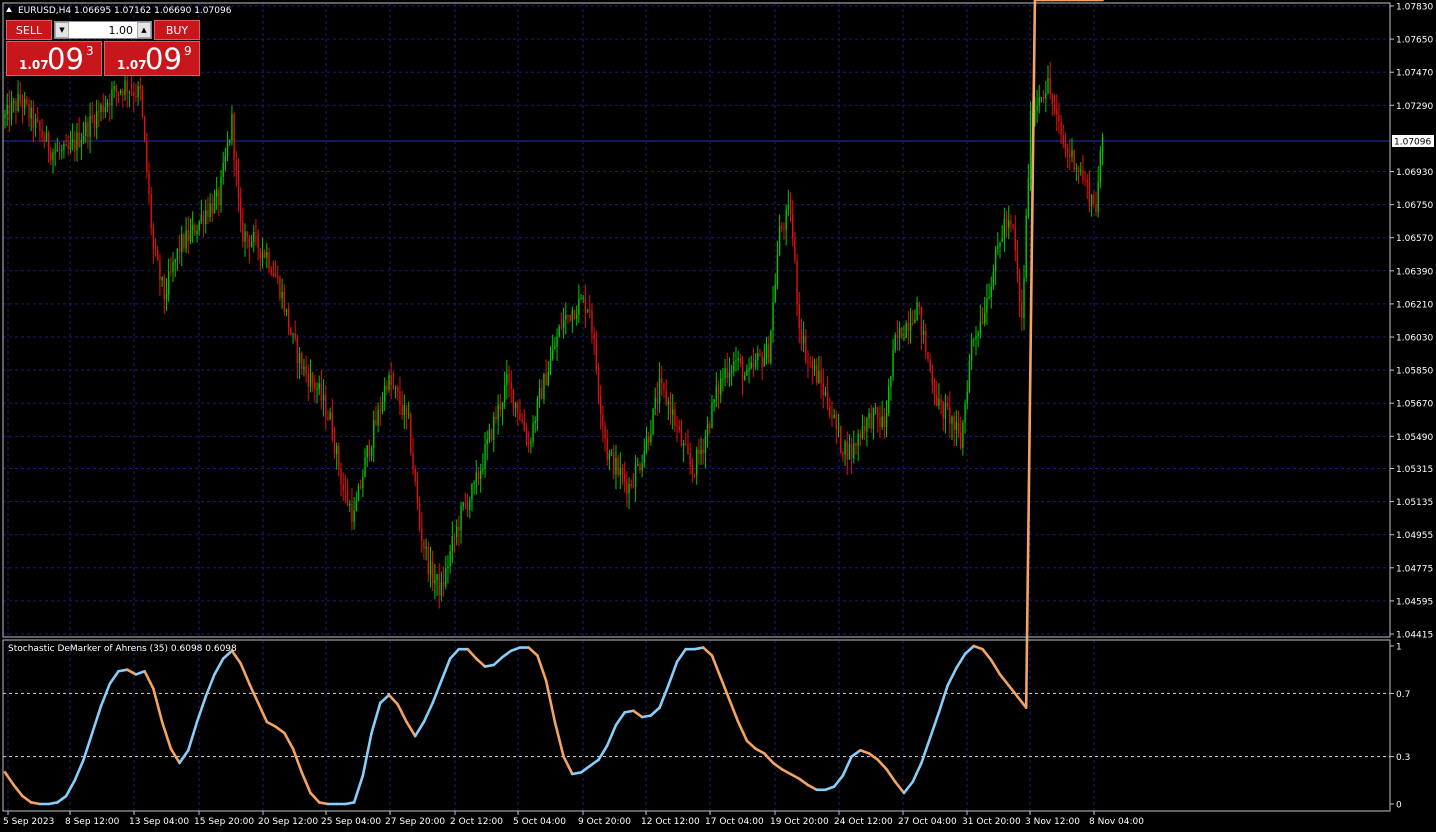  What do you see at coordinates (1414, 206) in the screenshot?
I see `price-label: 1.06750` at bounding box center [1414, 206].